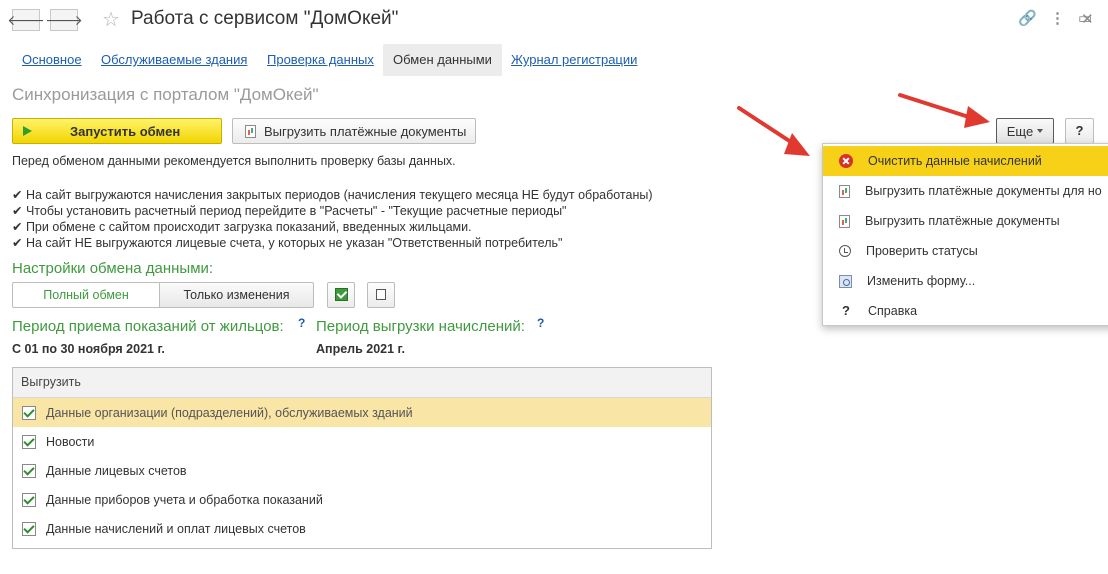 The width and height of the screenshot is (1108, 574). I want to click on arrow-to-menu-item, so click(773, 131).